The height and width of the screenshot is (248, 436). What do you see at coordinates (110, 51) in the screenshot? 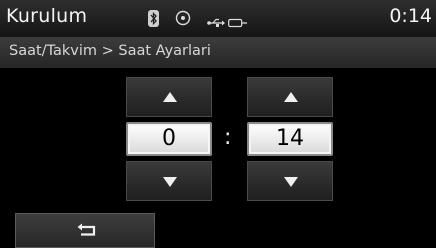
I see `breadcrumb: Saat/Takvim > Saat Ayarlari` at bounding box center [110, 51].